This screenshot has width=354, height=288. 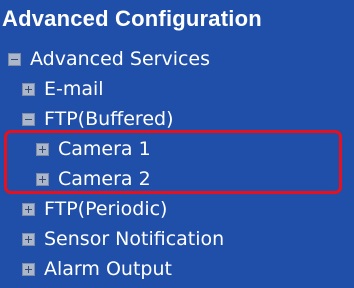 I want to click on panel-title: Advanced Configuration, so click(x=132, y=18).